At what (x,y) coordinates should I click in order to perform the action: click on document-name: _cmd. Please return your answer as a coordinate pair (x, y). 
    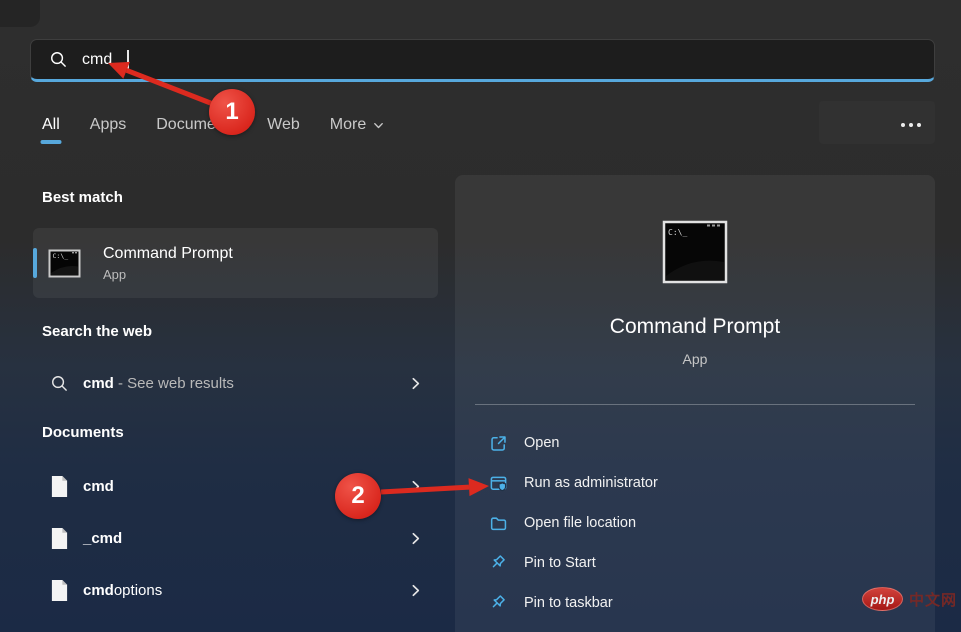
    Looking at the image, I should click on (103, 538).